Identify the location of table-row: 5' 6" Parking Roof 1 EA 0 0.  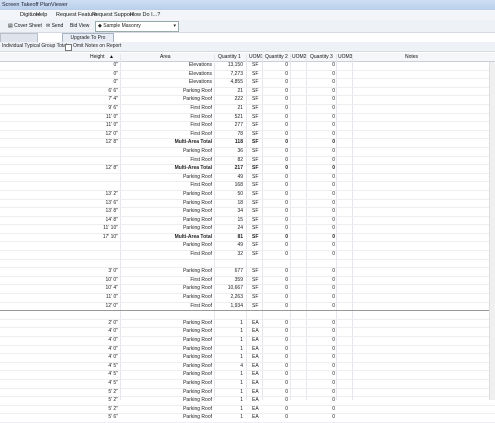
(247, 418).